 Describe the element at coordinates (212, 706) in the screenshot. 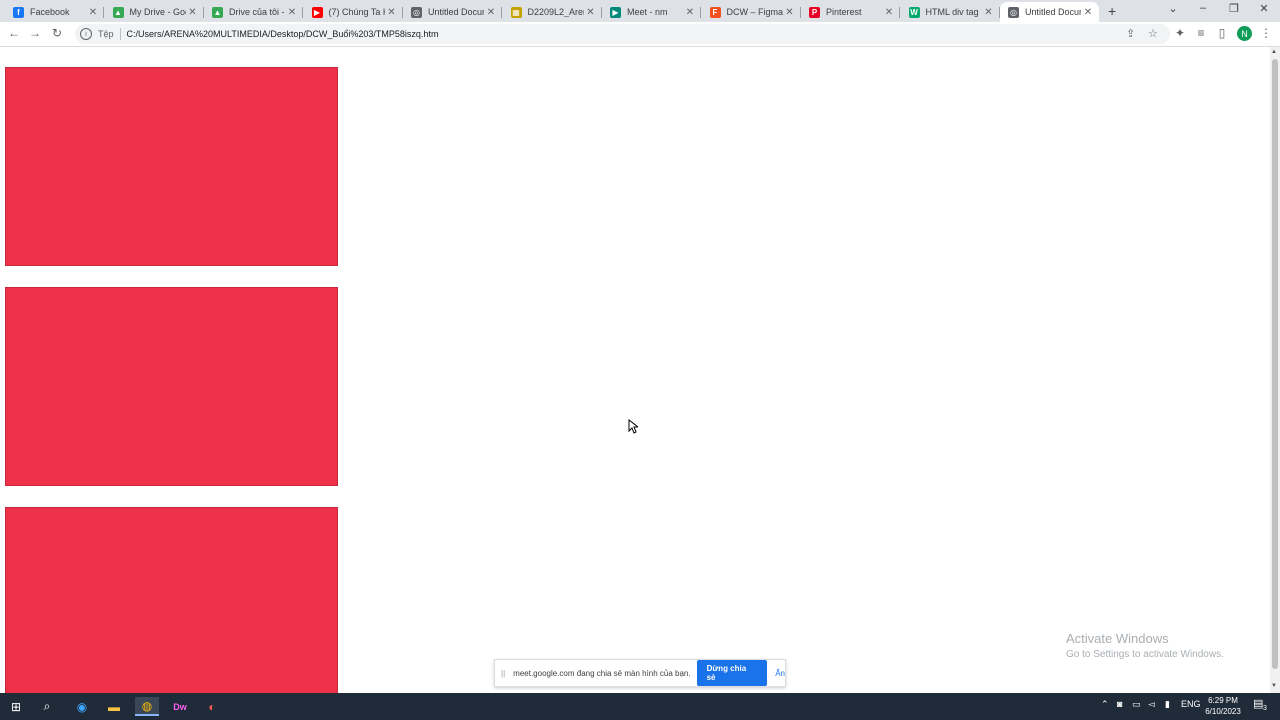

I see `obs-record-icon: ◐` at that location.